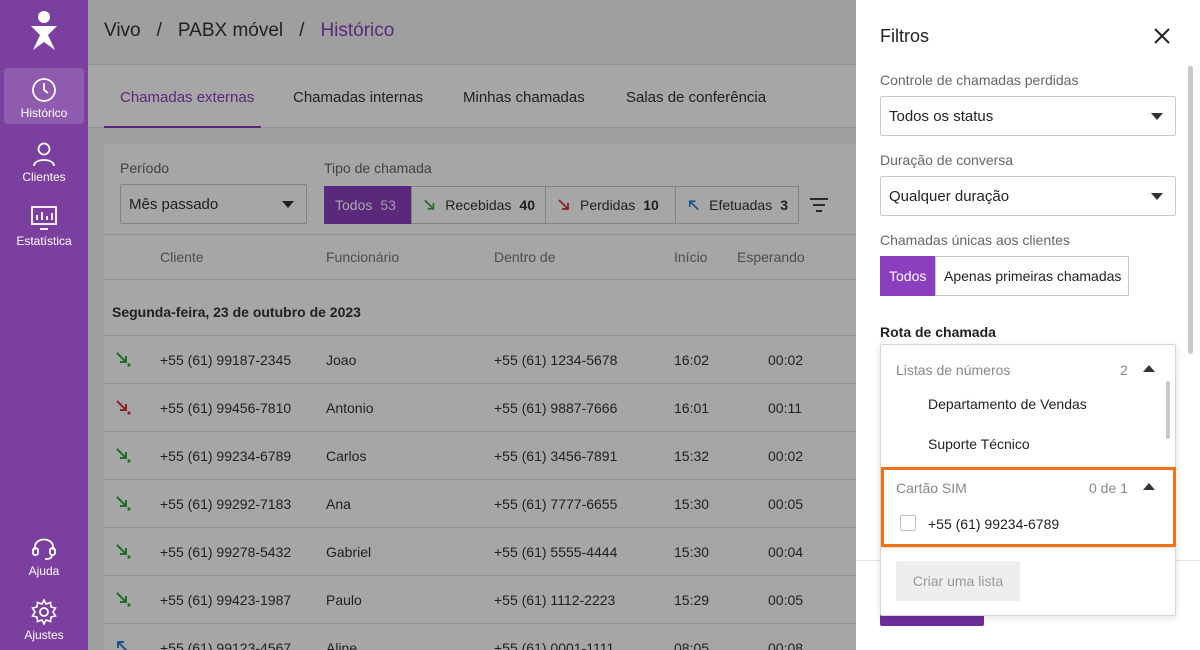 The image size is (1200, 650). What do you see at coordinates (953, 370) in the screenshot?
I see `group-label-number-lists: Listas de números` at bounding box center [953, 370].